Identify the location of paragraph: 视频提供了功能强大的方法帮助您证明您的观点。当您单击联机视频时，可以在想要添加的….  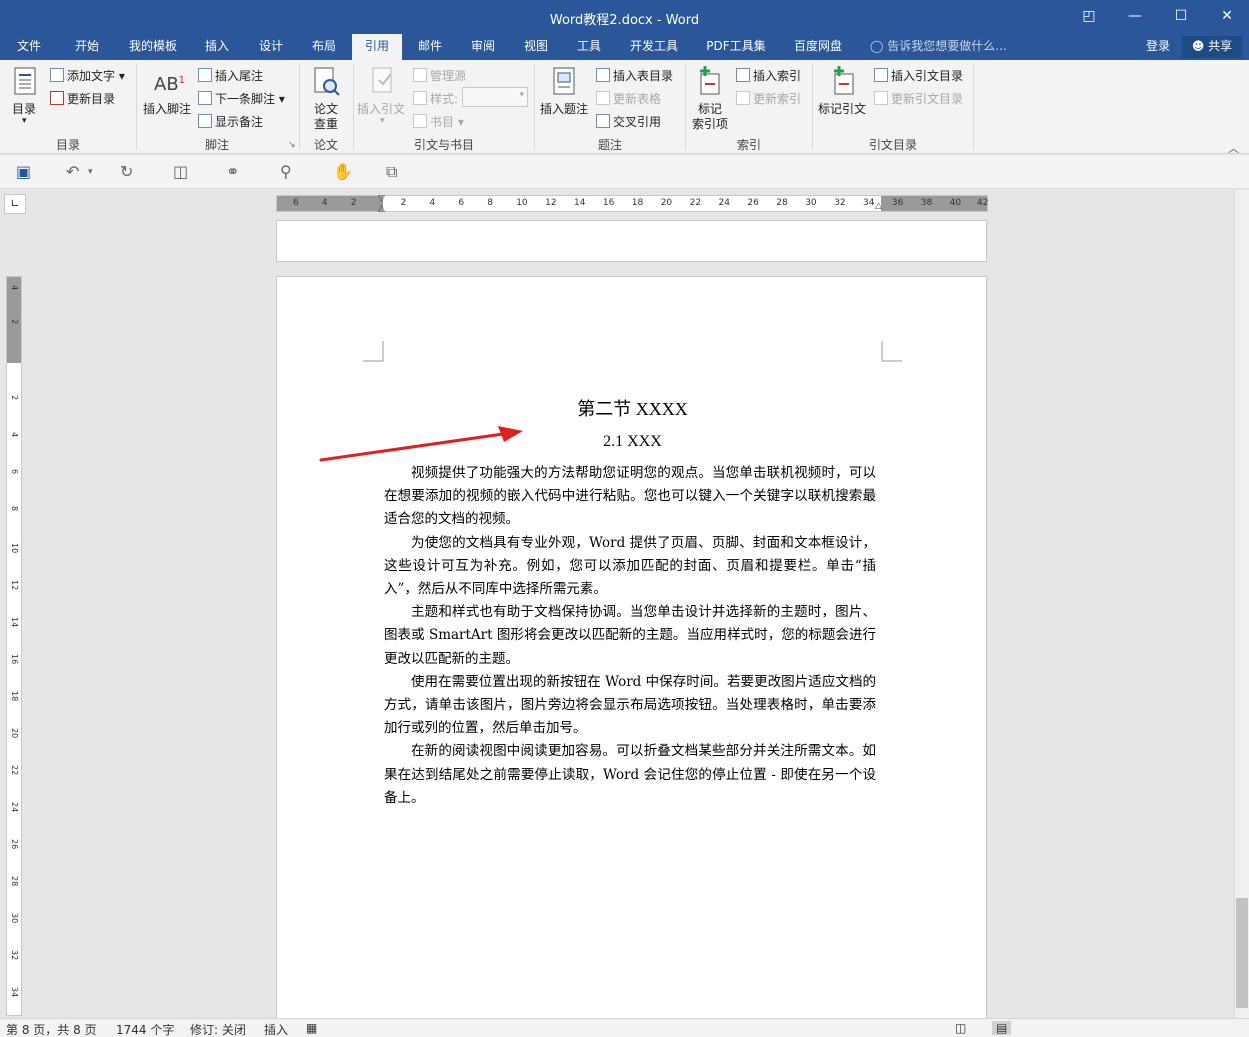
(630, 497).